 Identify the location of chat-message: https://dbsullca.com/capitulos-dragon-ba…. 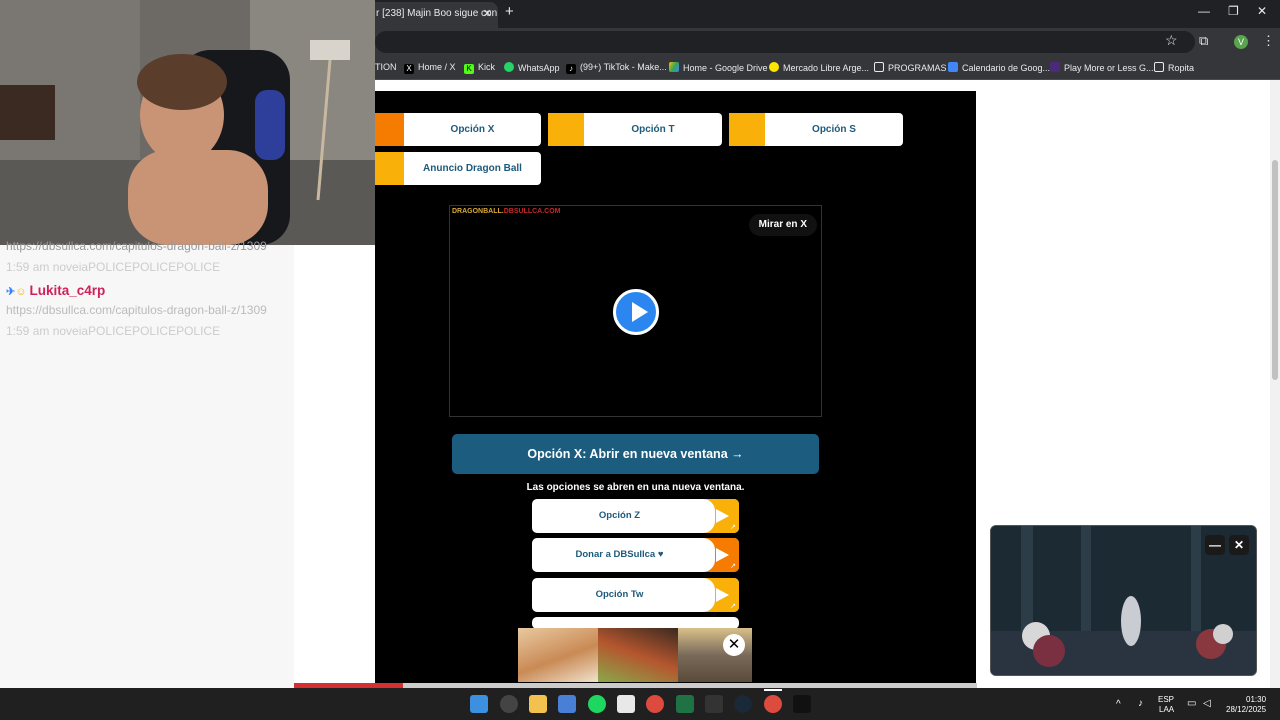
(136, 246).